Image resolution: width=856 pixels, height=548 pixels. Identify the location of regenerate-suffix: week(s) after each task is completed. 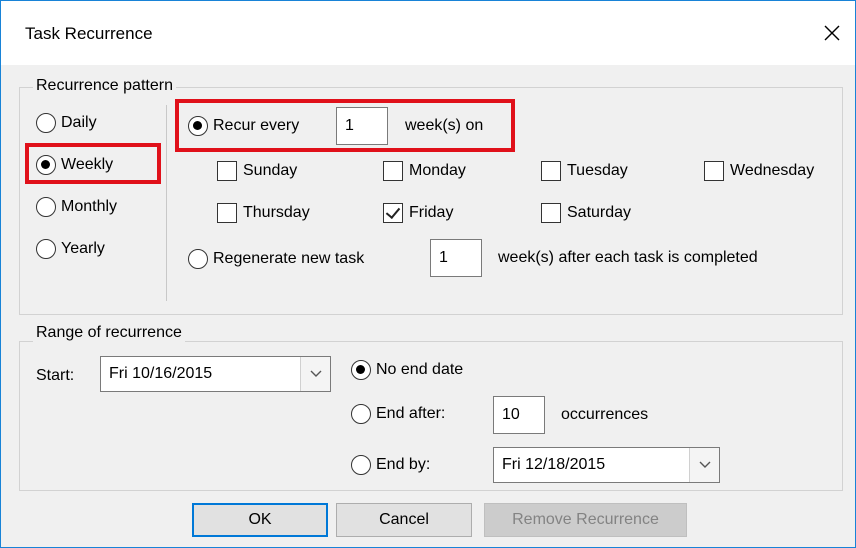
(628, 257).